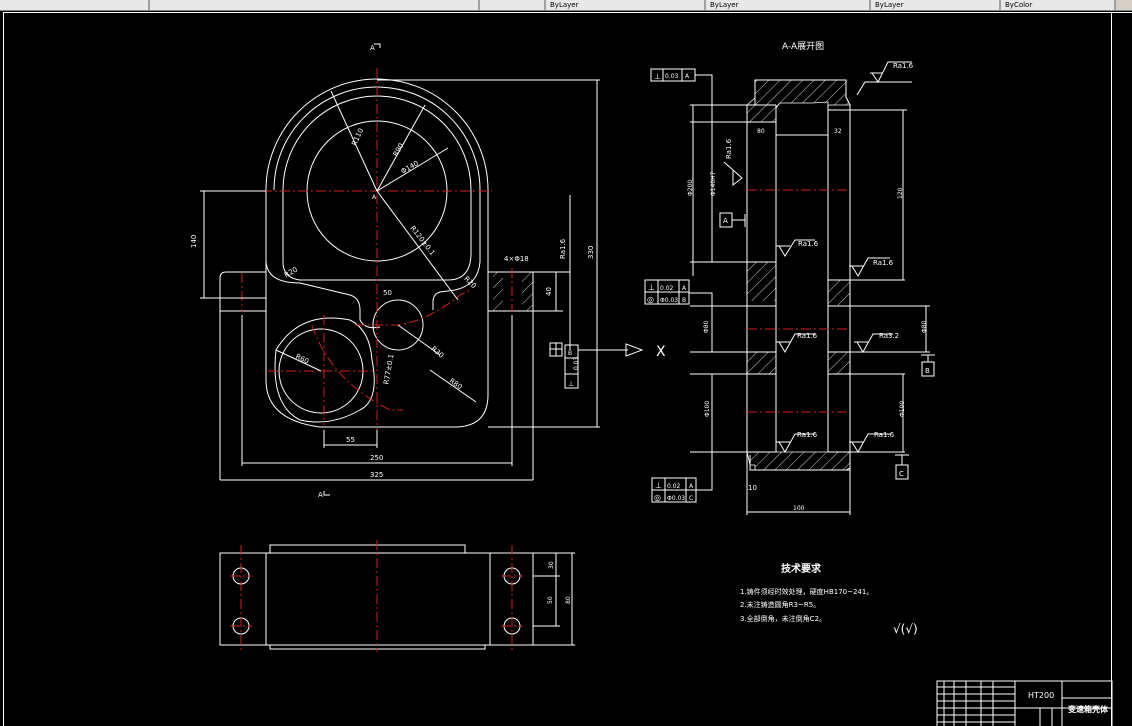 Image resolution: width=1132 pixels, height=726 pixels. What do you see at coordinates (902, 409) in the screenshot?
I see `dim-right-low: Φ100` at bounding box center [902, 409].